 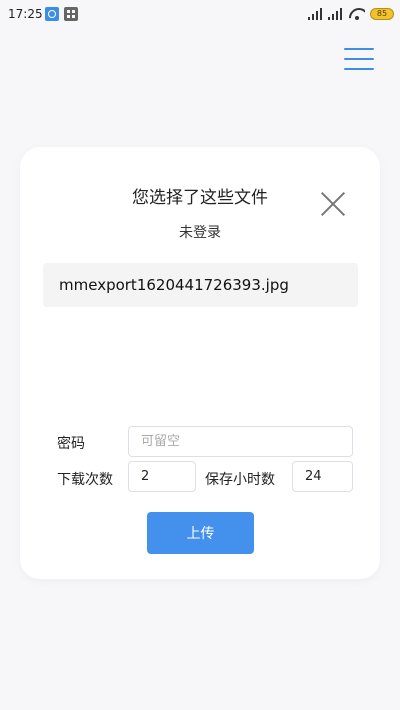 What do you see at coordinates (162, 476) in the screenshot?
I see `download-count-input` at bounding box center [162, 476].